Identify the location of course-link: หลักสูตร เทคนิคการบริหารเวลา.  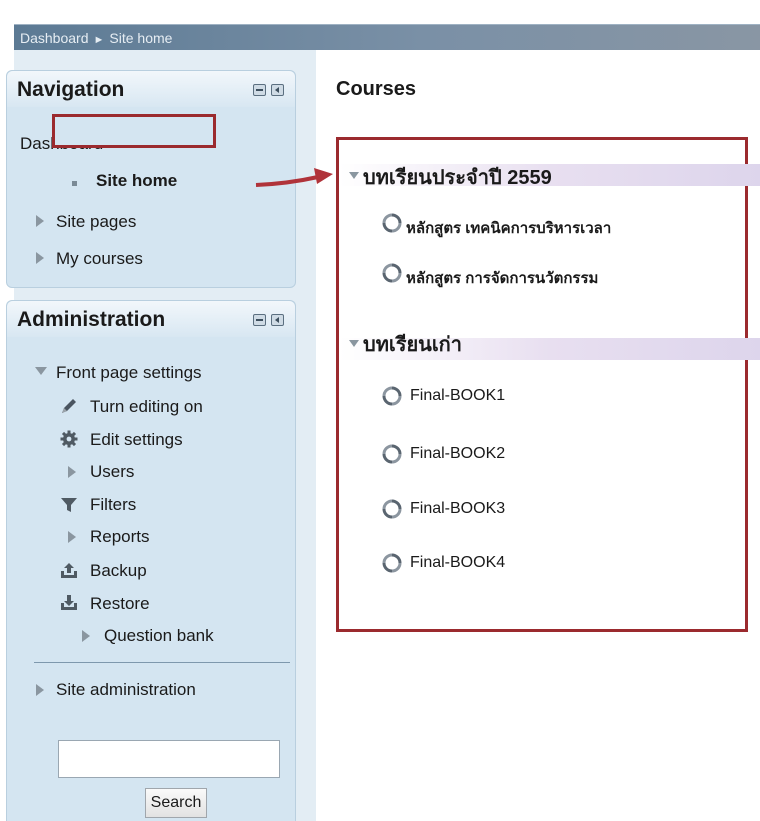
(508, 228).